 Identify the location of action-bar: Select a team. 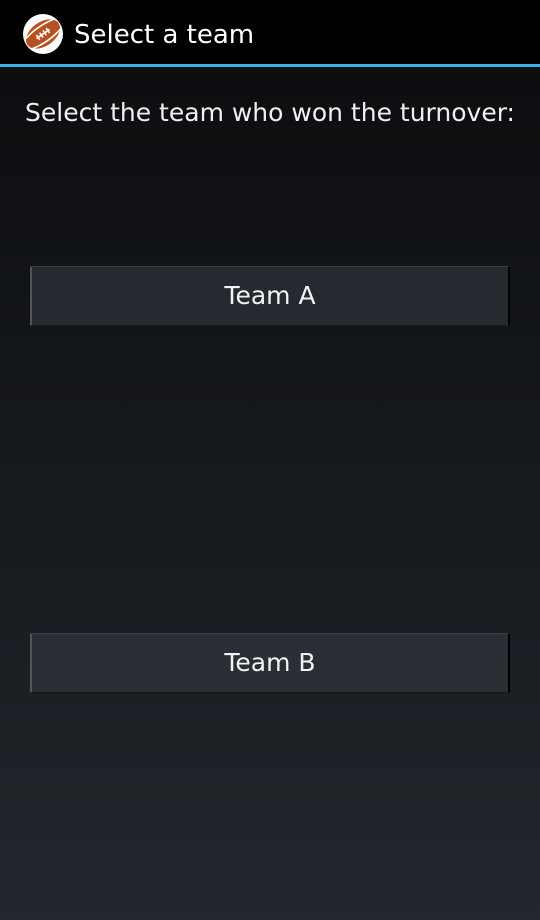
(270, 33).